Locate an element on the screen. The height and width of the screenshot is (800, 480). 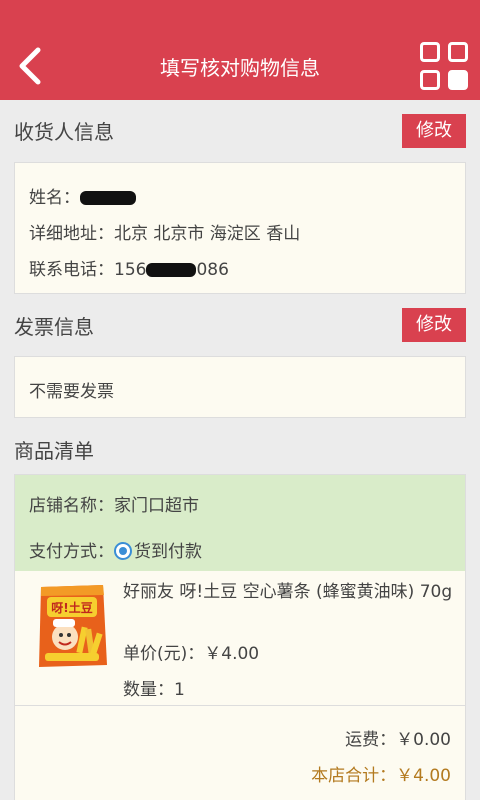
payment-option: 货到付款 is located at coordinates (158, 552).